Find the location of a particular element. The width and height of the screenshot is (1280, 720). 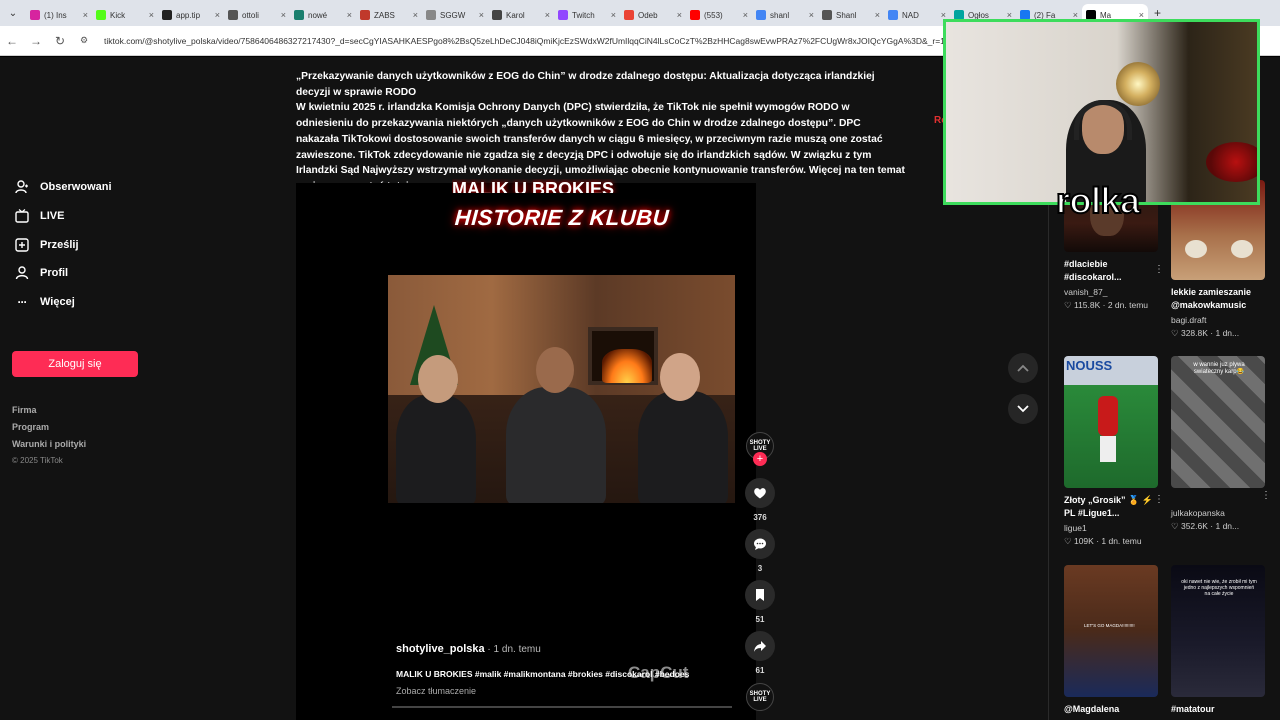

forward-icon: → is located at coordinates (36, 41).